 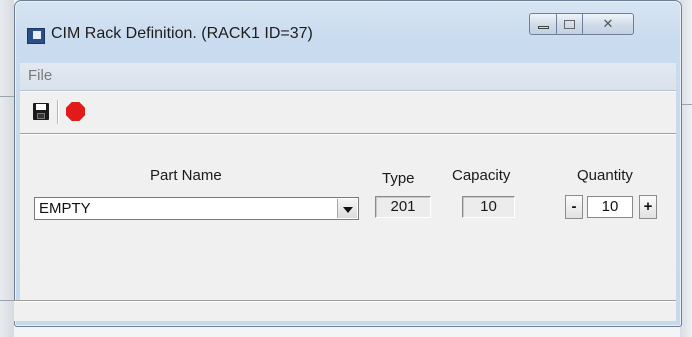 I want to click on maximize-icon, so click(x=569, y=24).